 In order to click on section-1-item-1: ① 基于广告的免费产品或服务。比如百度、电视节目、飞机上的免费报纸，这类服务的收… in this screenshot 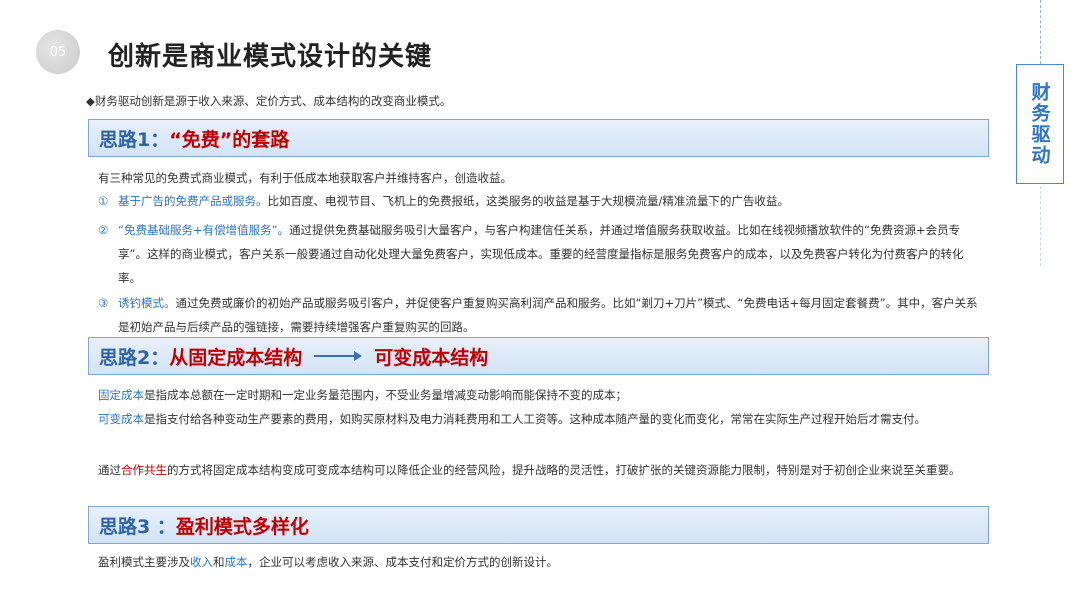, I will do `click(540, 201)`.